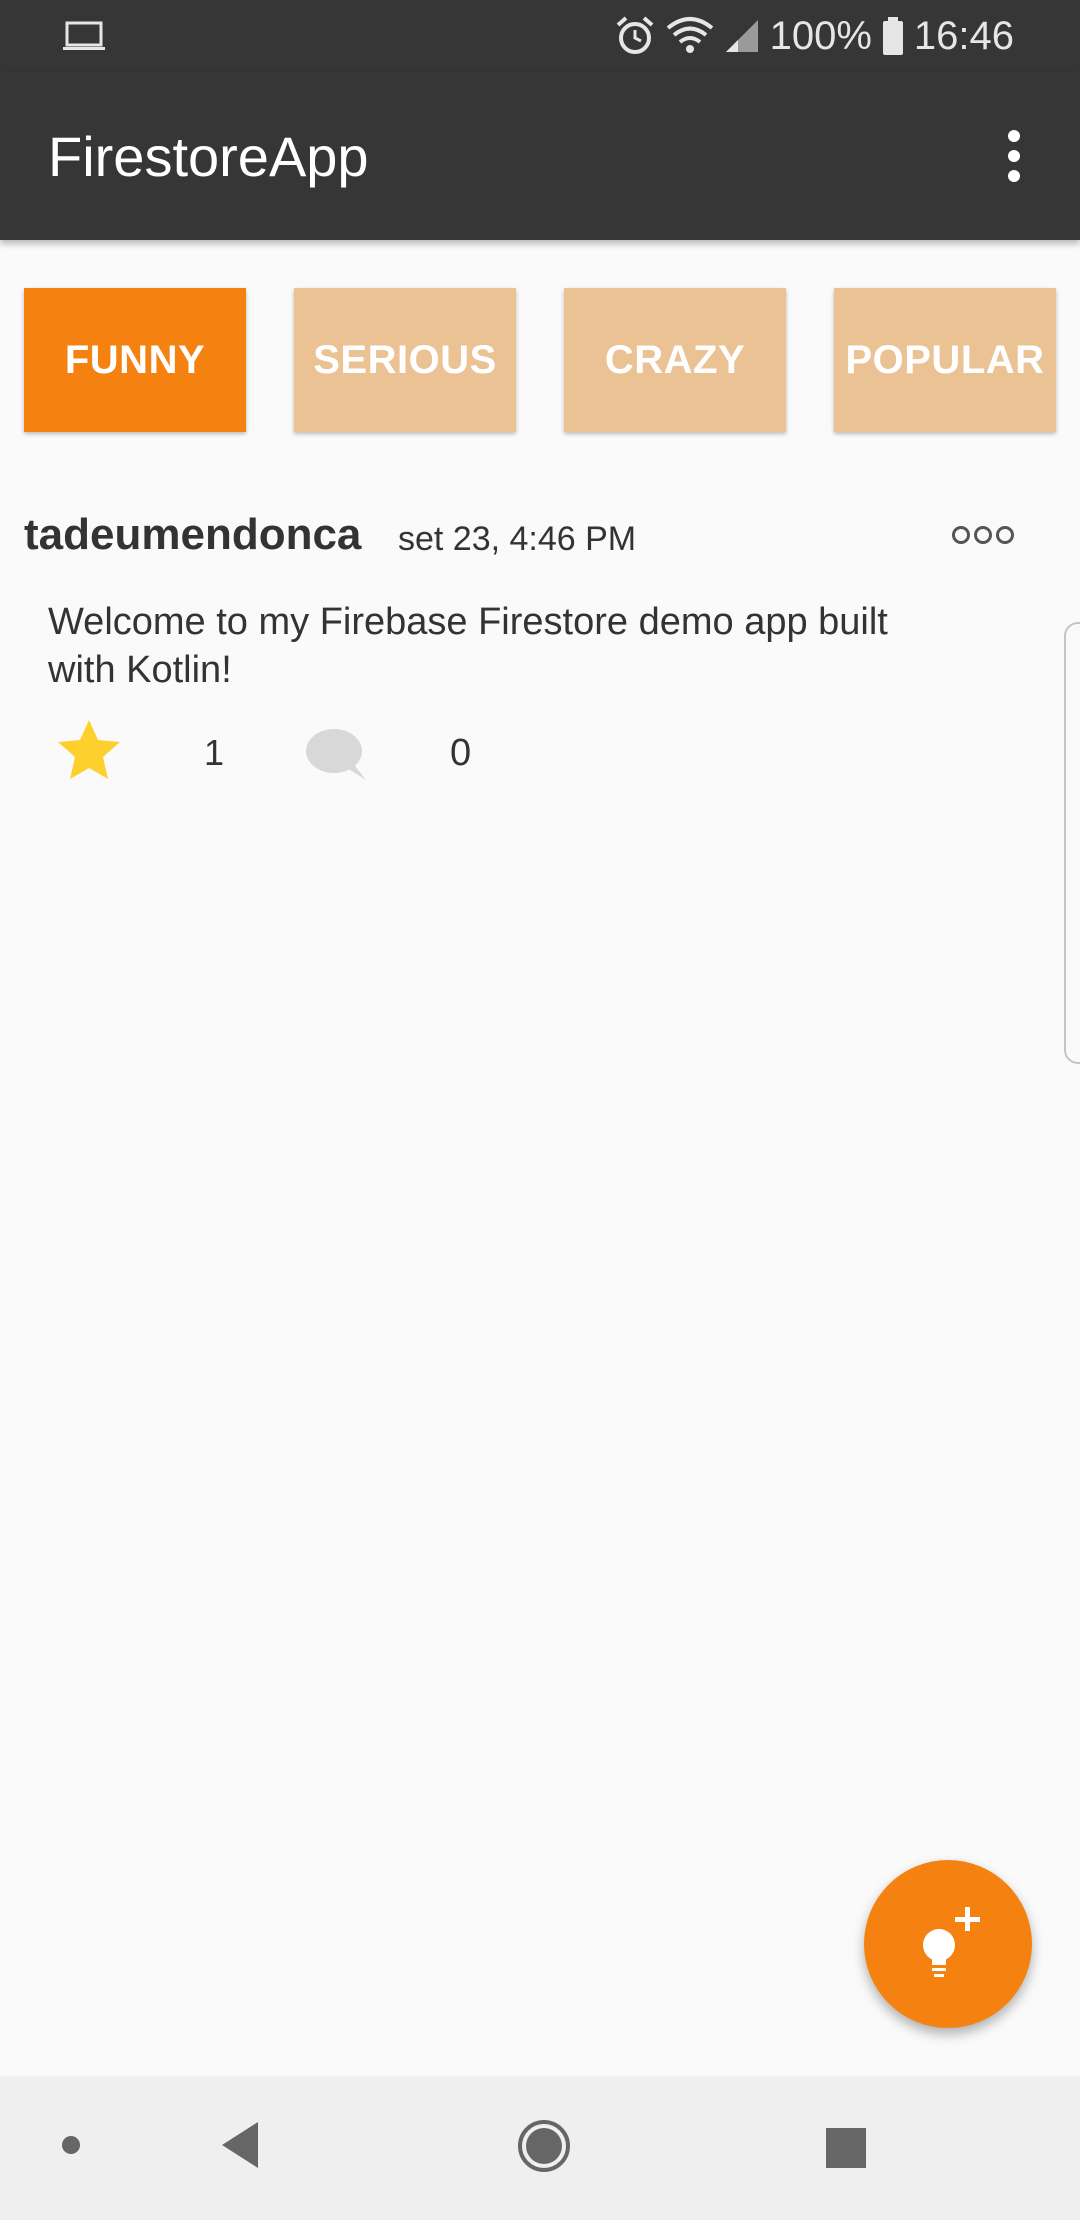 This screenshot has height=2220, width=1080. What do you see at coordinates (634, 35) in the screenshot?
I see `alarm-icon` at bounding box center [634, 35].